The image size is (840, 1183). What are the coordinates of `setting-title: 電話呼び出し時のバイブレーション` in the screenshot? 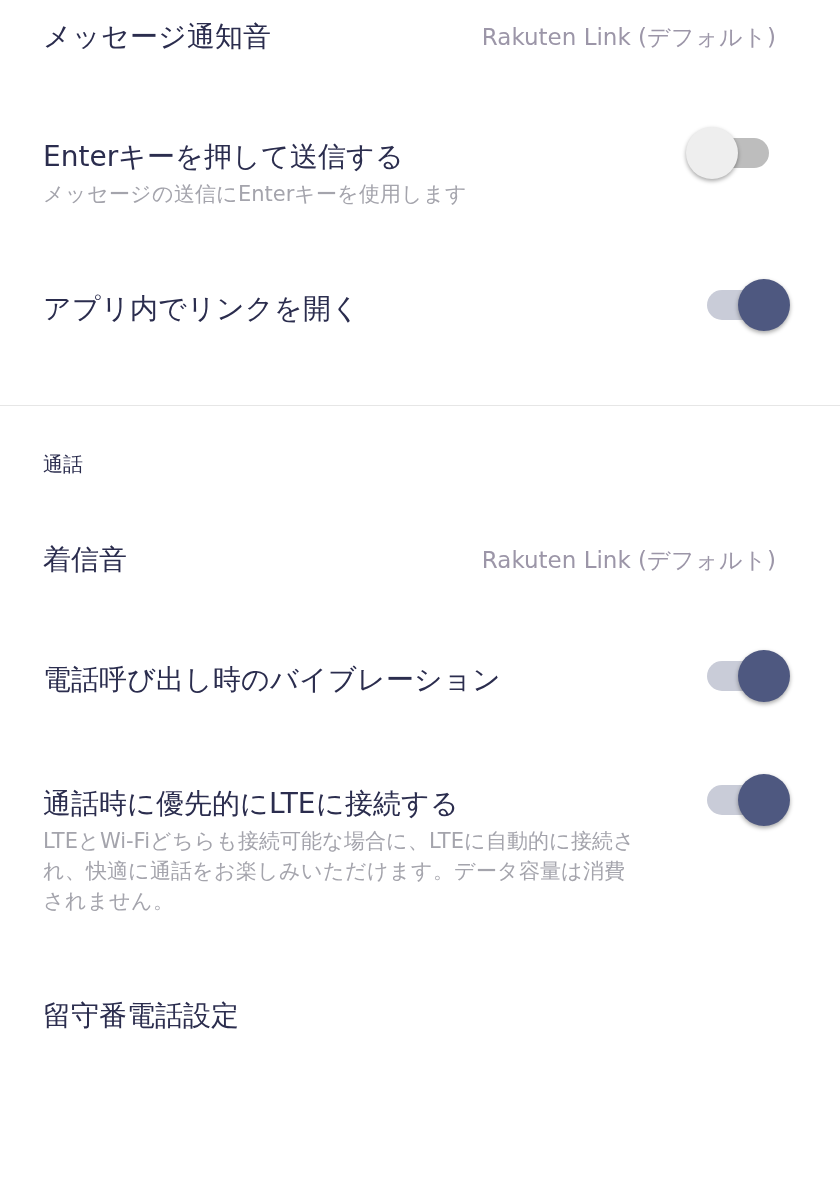 It's located at (272, 680).